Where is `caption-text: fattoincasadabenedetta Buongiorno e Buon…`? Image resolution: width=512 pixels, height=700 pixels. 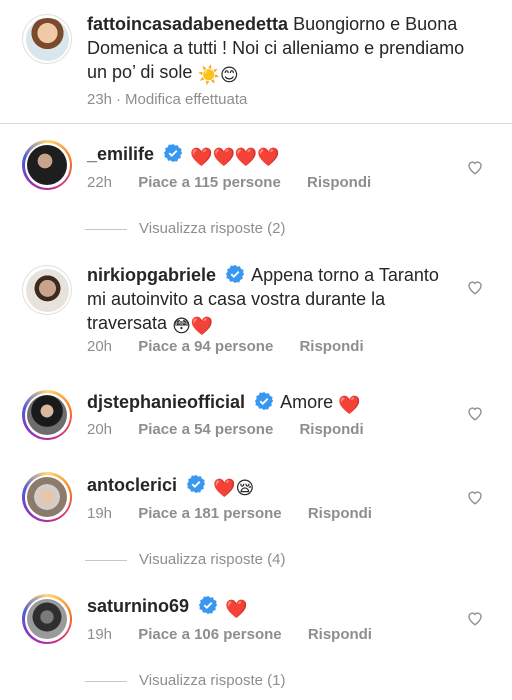 caption-text: fattoincasadabenedetta Buongiorno e Buon… is located at coordinates (287, 49).